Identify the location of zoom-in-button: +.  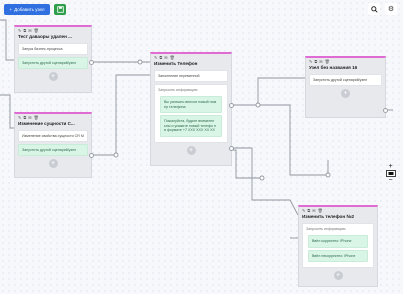
(390, 166).